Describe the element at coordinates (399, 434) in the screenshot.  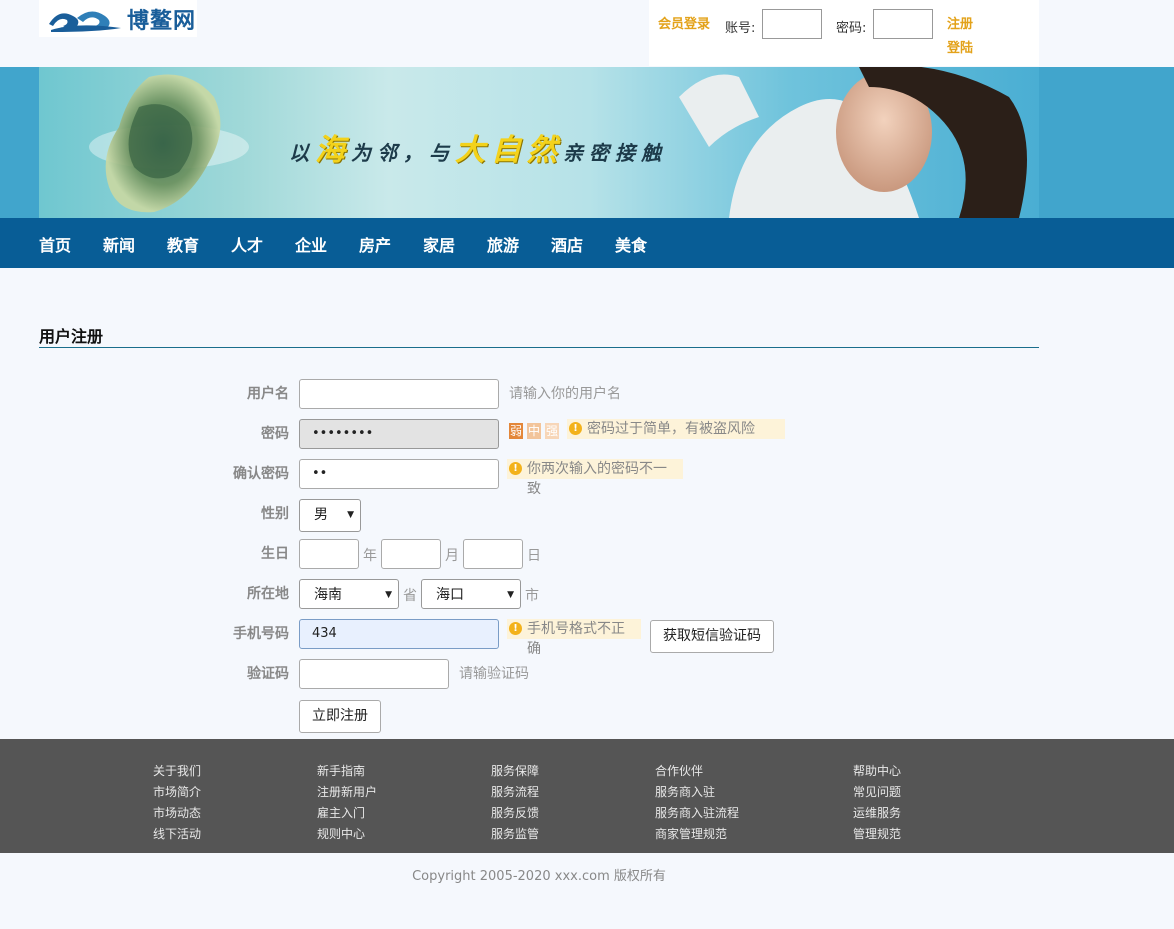
I see `password-field: ••••••••` at that location.